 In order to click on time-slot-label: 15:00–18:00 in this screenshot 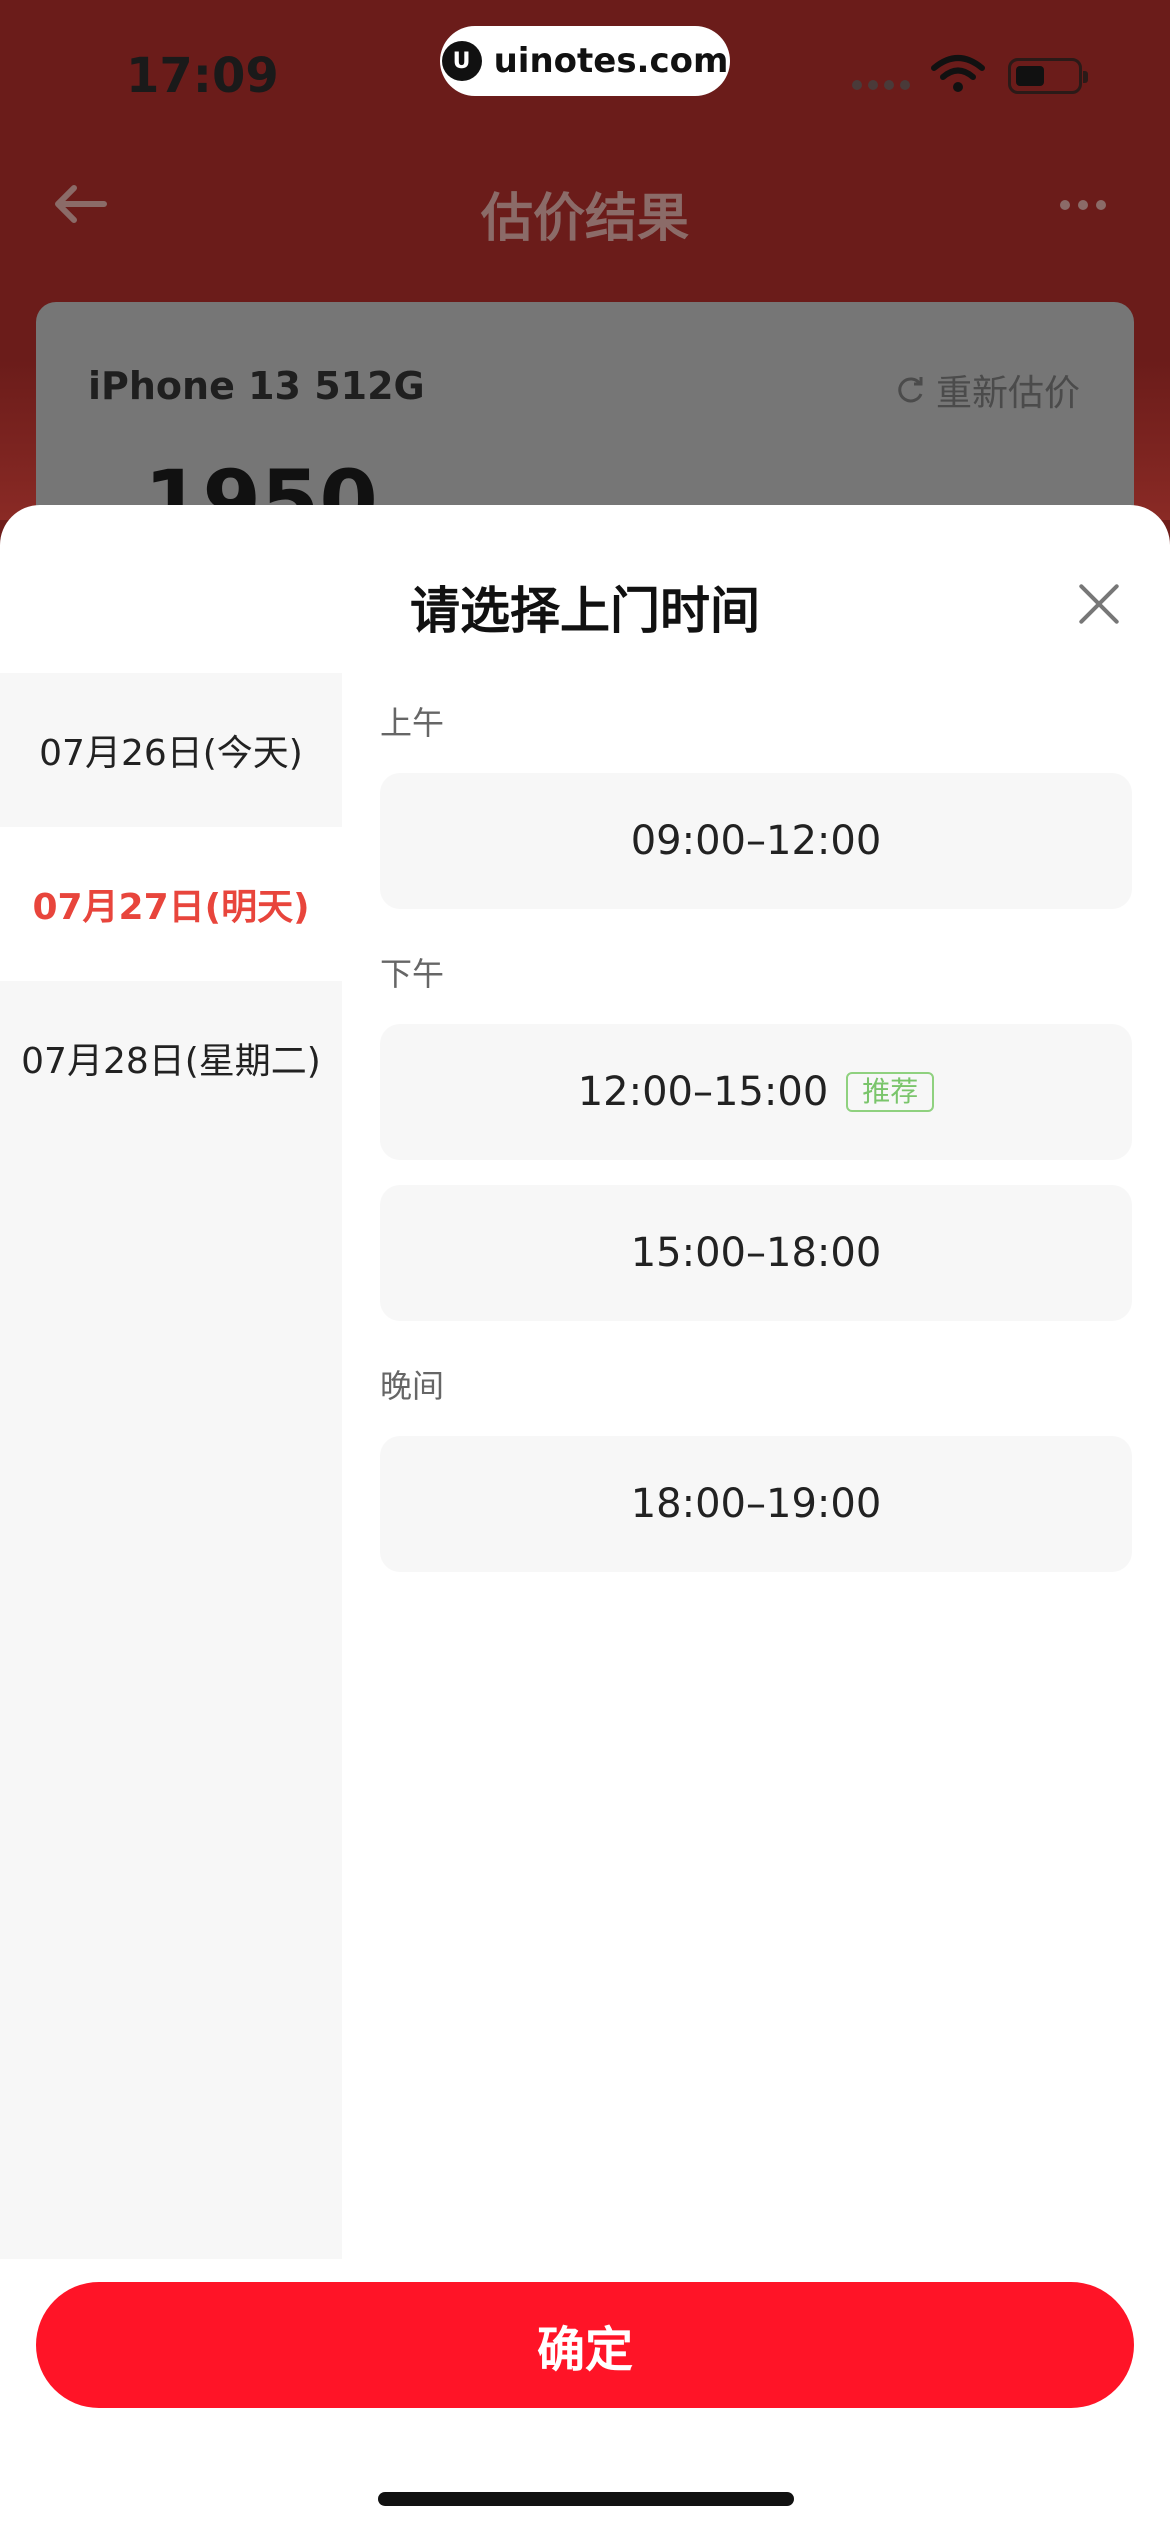, I will do `click(756, 1253)`.